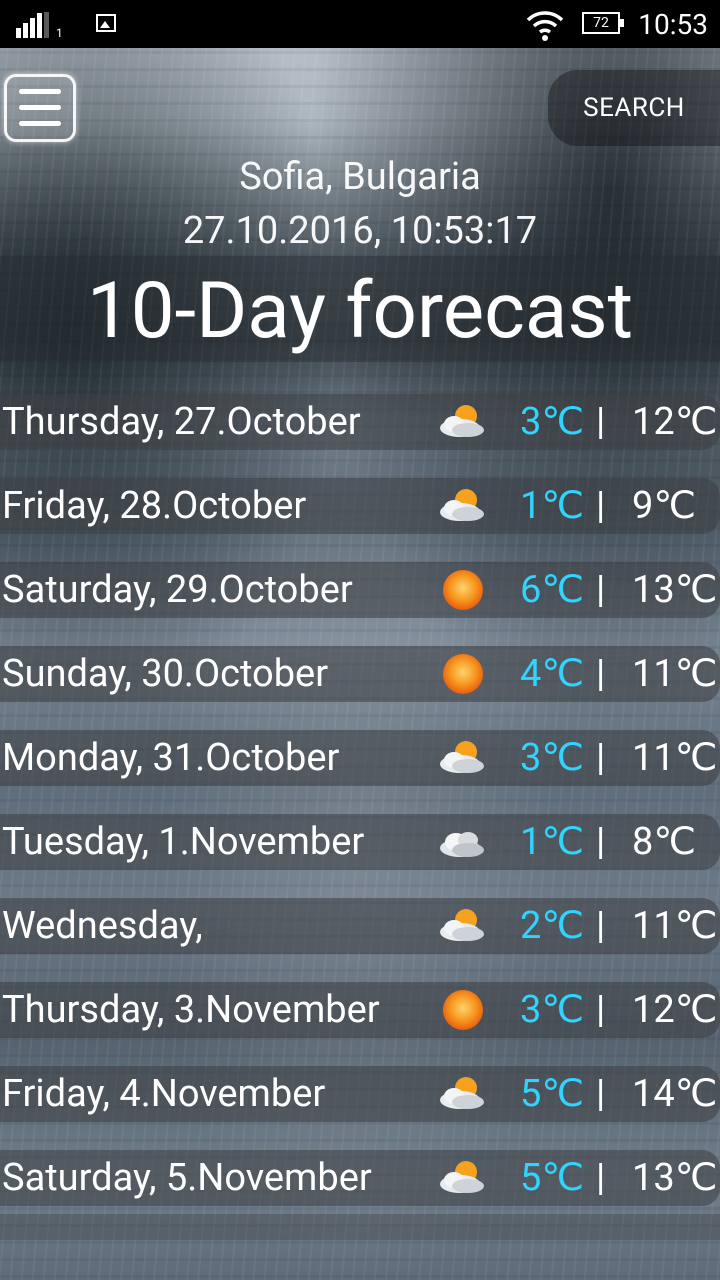 The height and width of the screenshot is (1280, 720). I want to click on battery-icon: 72, so click(603, 23).